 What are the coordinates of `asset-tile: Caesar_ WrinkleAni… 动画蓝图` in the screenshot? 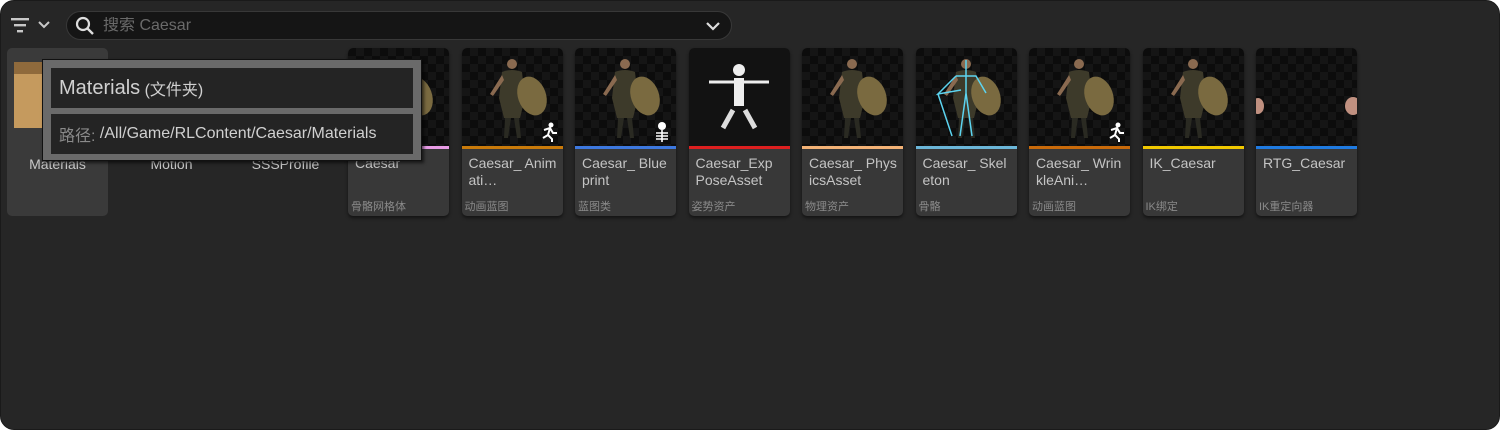 It's located at (1079, 132).